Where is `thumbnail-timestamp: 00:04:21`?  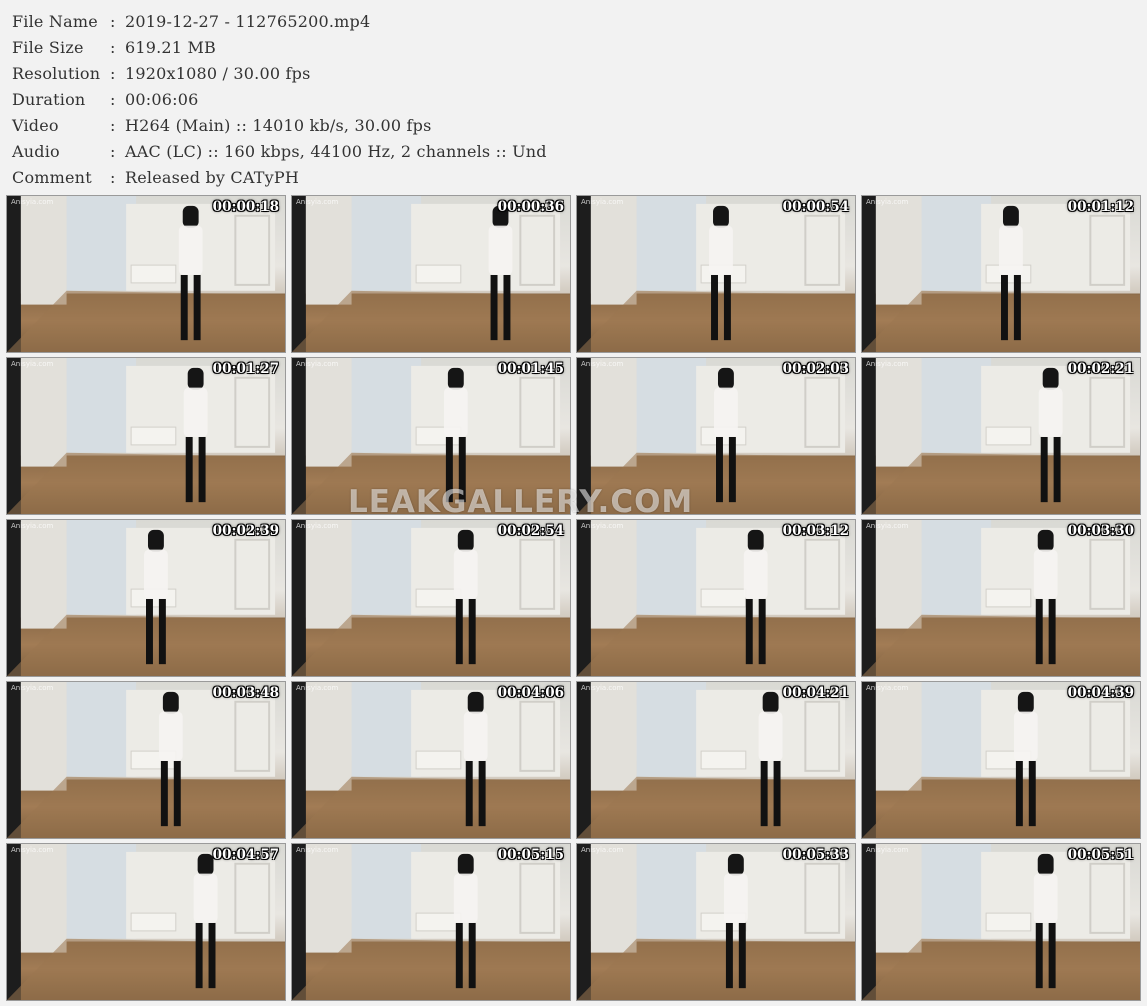
thumbnail-timestamp: 00:04:21 is located at coordinates (815, 693).